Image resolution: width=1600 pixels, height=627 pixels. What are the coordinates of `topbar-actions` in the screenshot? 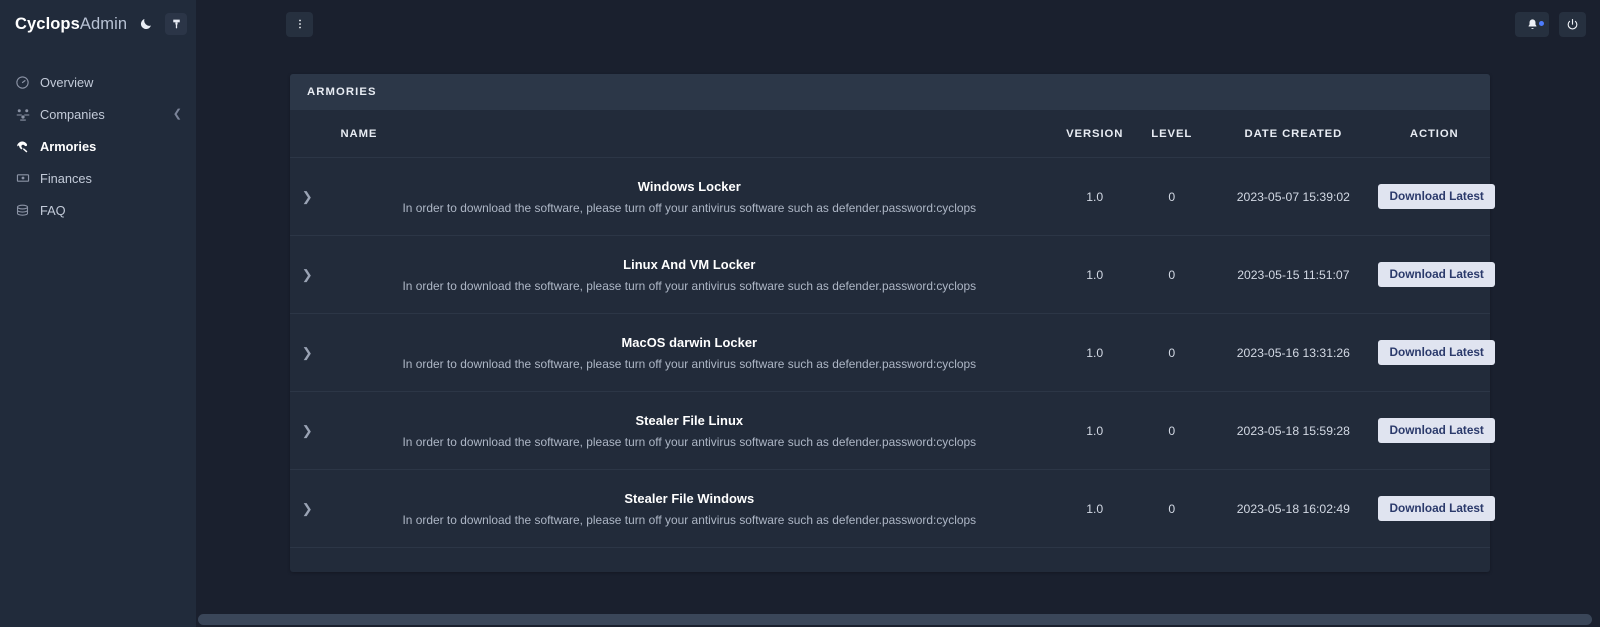 It's located at (1550, 24).